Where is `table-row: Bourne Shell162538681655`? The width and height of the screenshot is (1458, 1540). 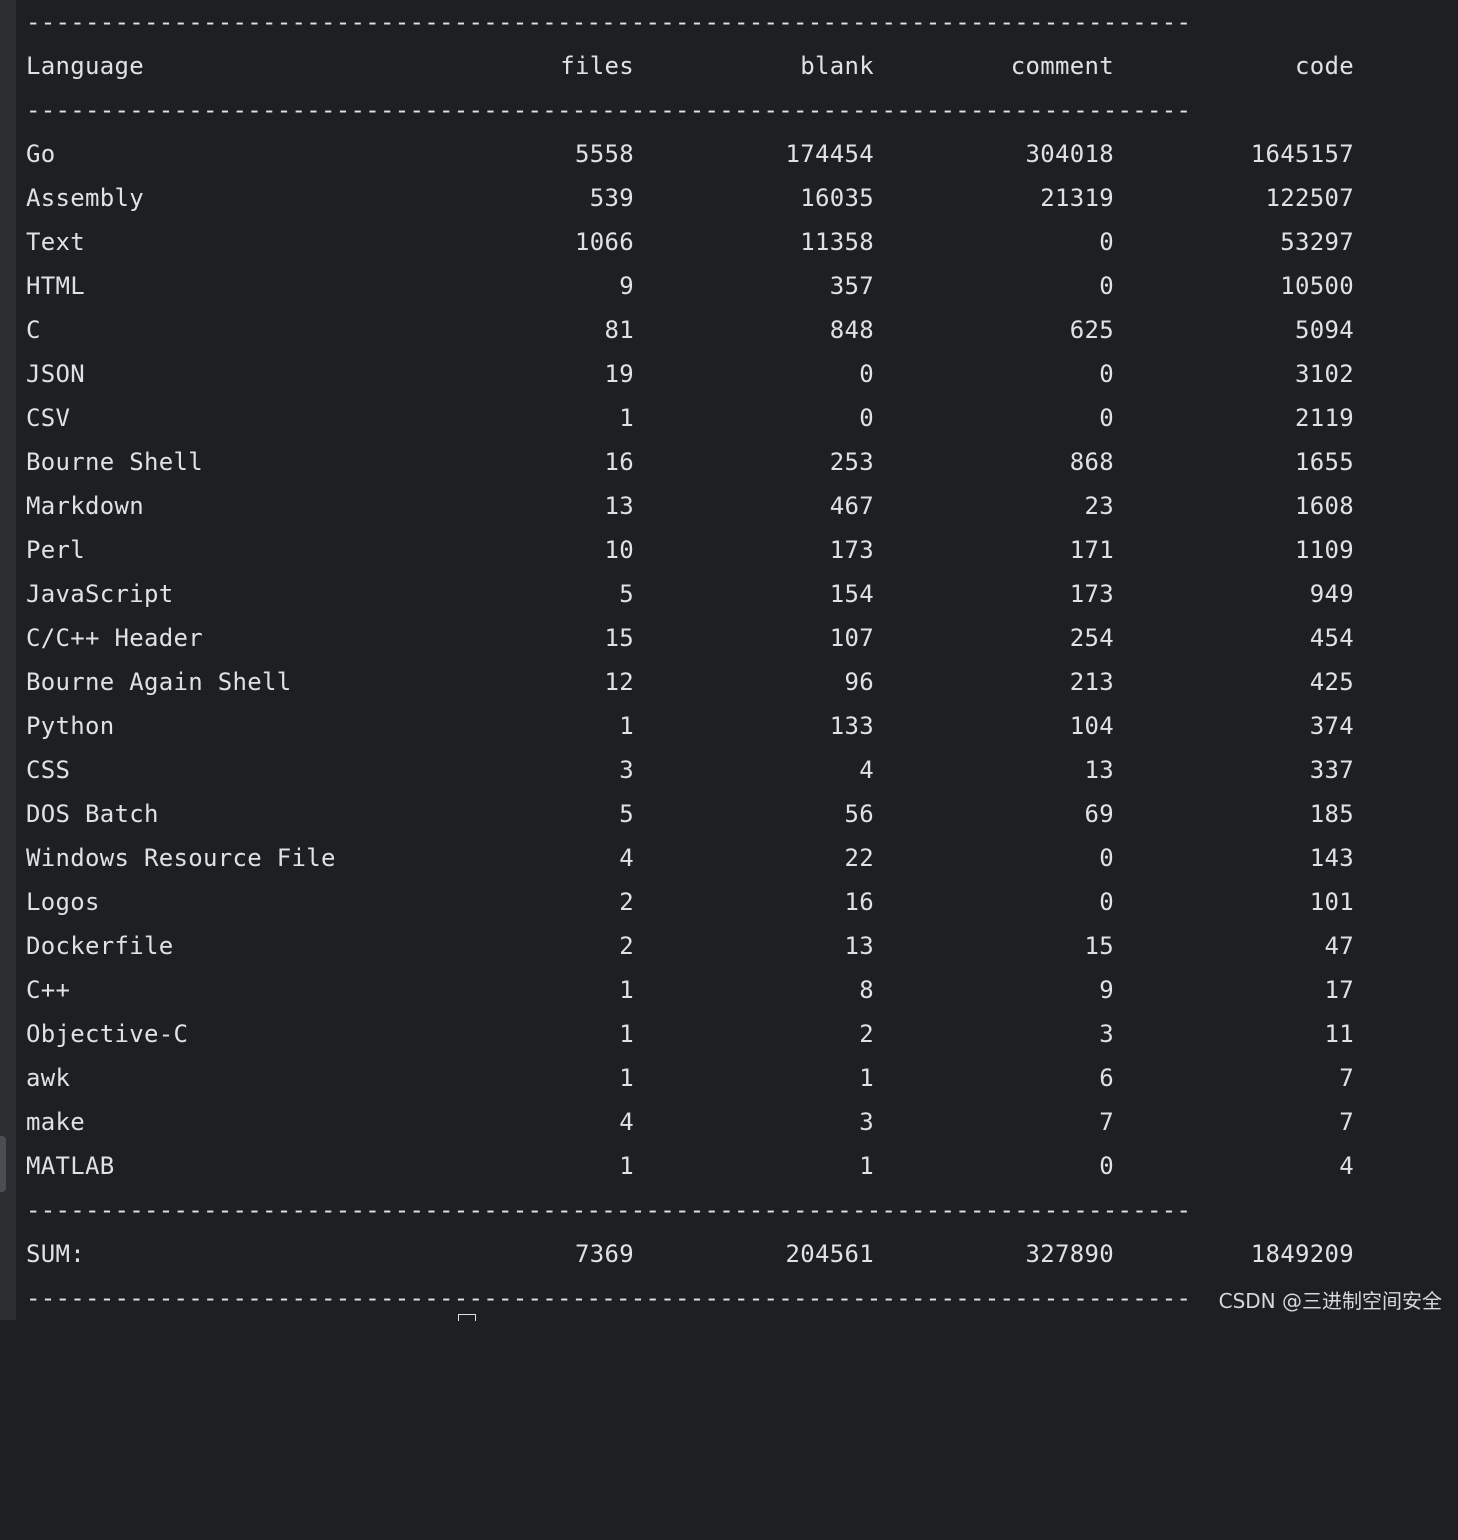 table-row: Bourne Shell162538681655 is located at coordinates (691, 462).